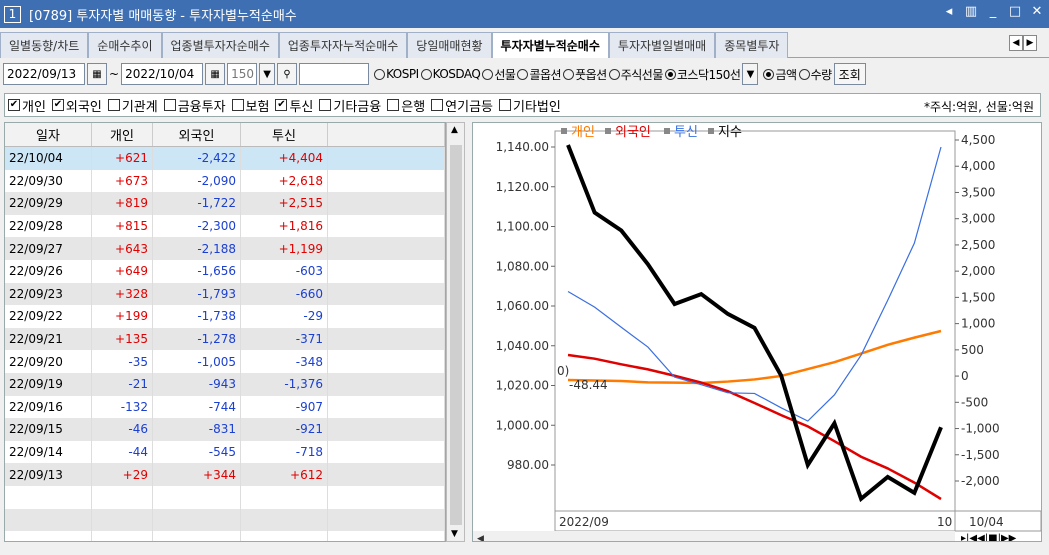 The image size is (1049, 555). What do you see at coordinates (449, 45) in the screenshot?
I see `tab-4: 당일매매현황` at bounding box center [449, 45].